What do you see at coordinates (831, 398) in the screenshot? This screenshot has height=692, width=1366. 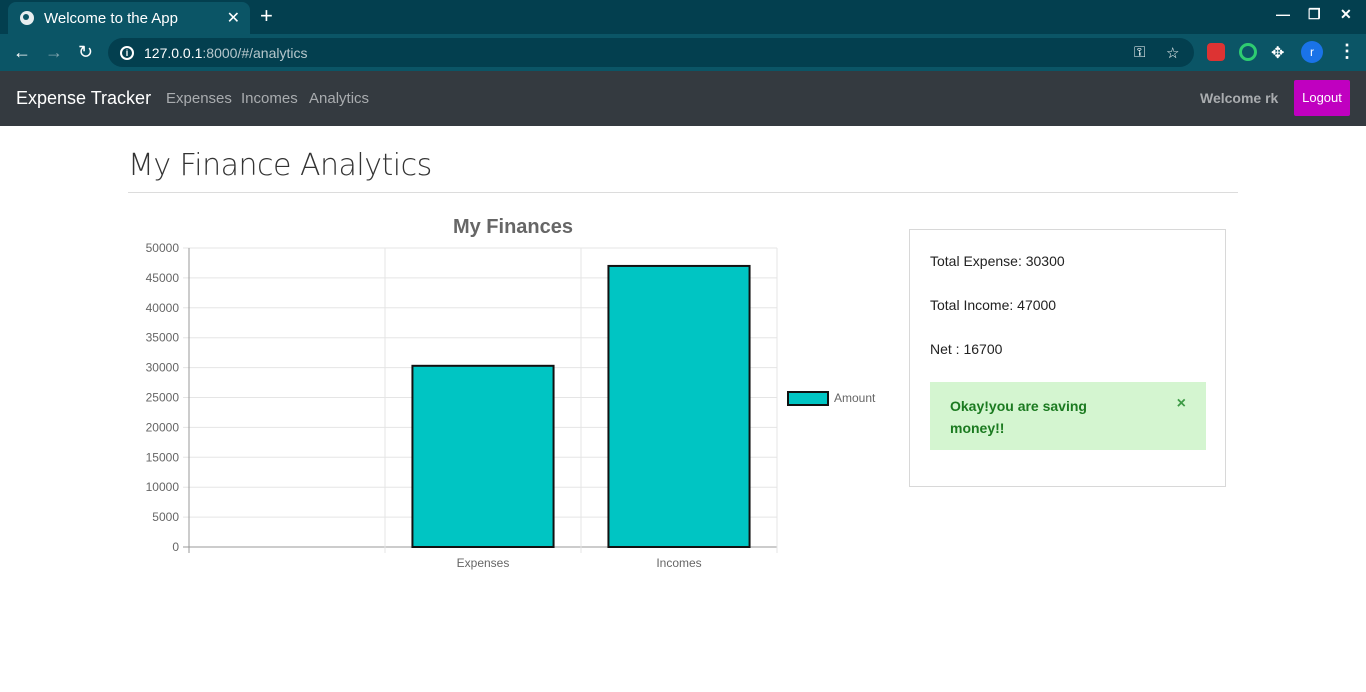 I see `chart-legend: Amount` at bounding box center [831, 398].